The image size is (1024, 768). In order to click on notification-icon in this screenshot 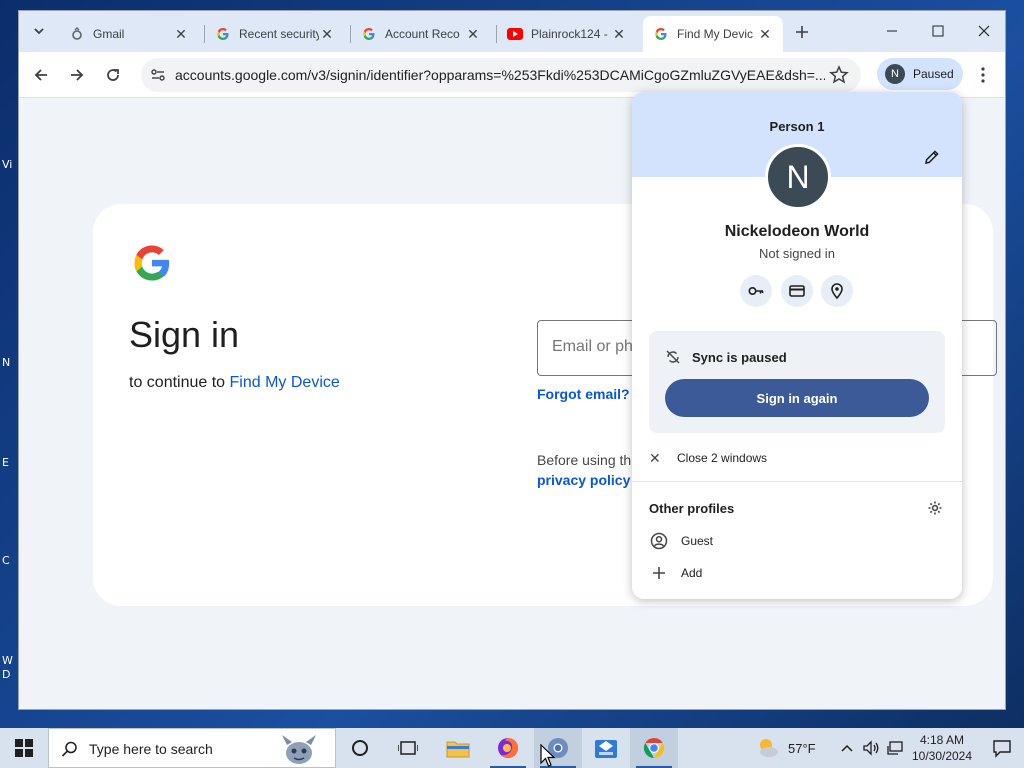, I will do `click(1002, 749)`.